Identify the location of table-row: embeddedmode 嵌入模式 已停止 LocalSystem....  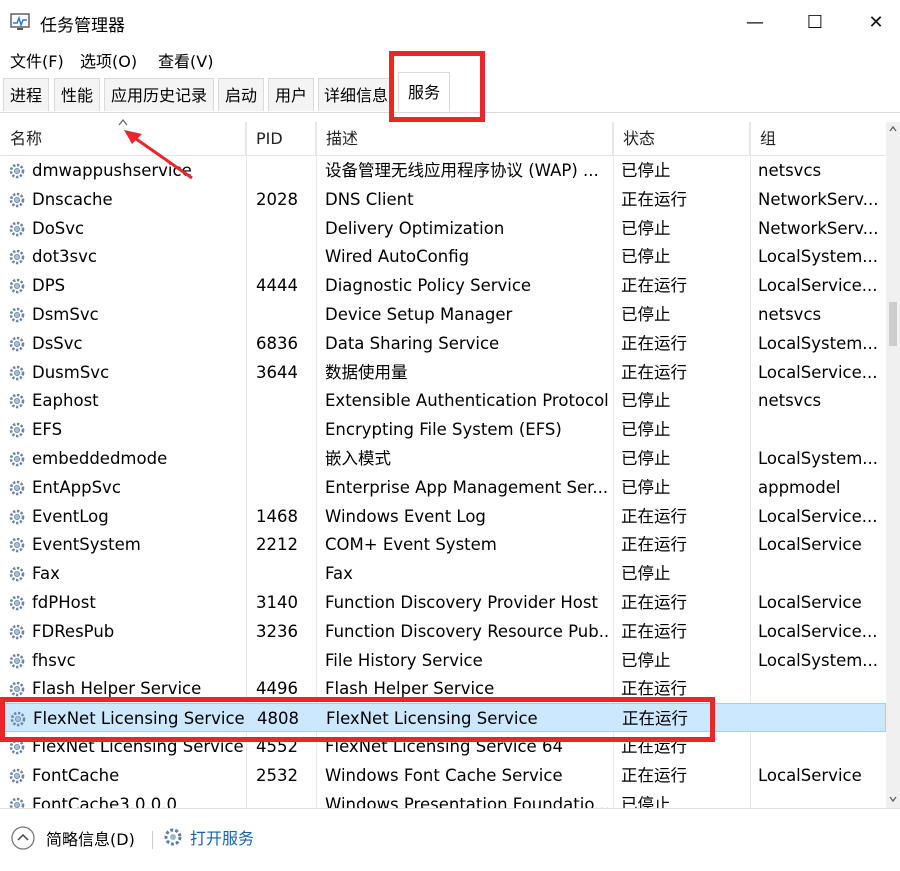
(443, 458).